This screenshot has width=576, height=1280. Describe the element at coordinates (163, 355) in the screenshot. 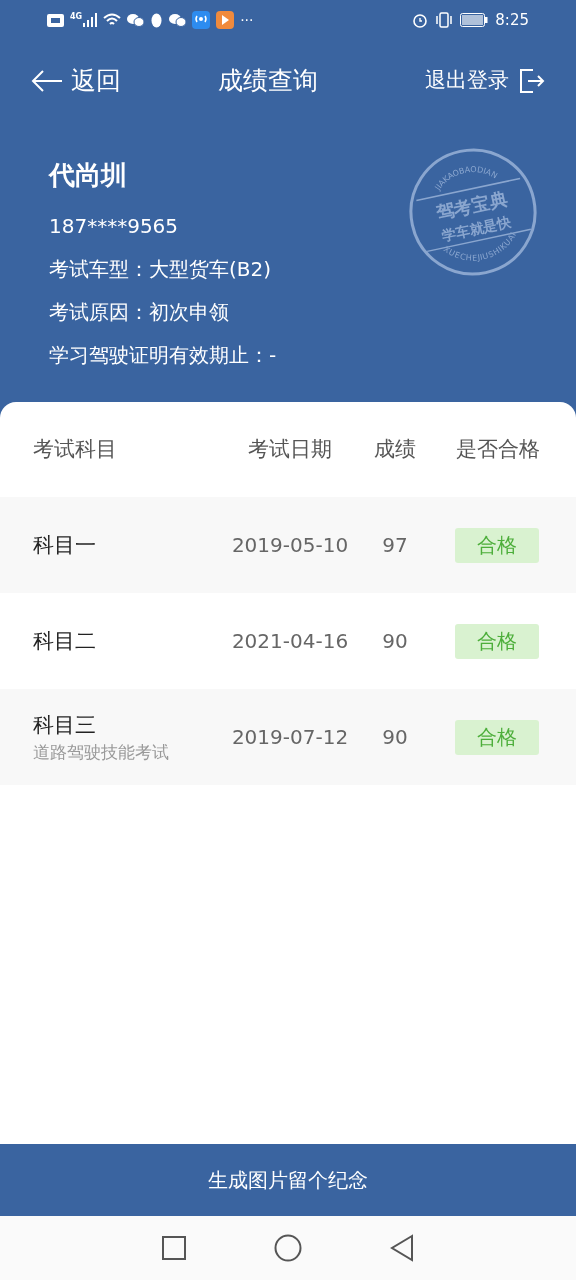

I see `info-line: 学习驾驶证明有效期止：-` at that location.